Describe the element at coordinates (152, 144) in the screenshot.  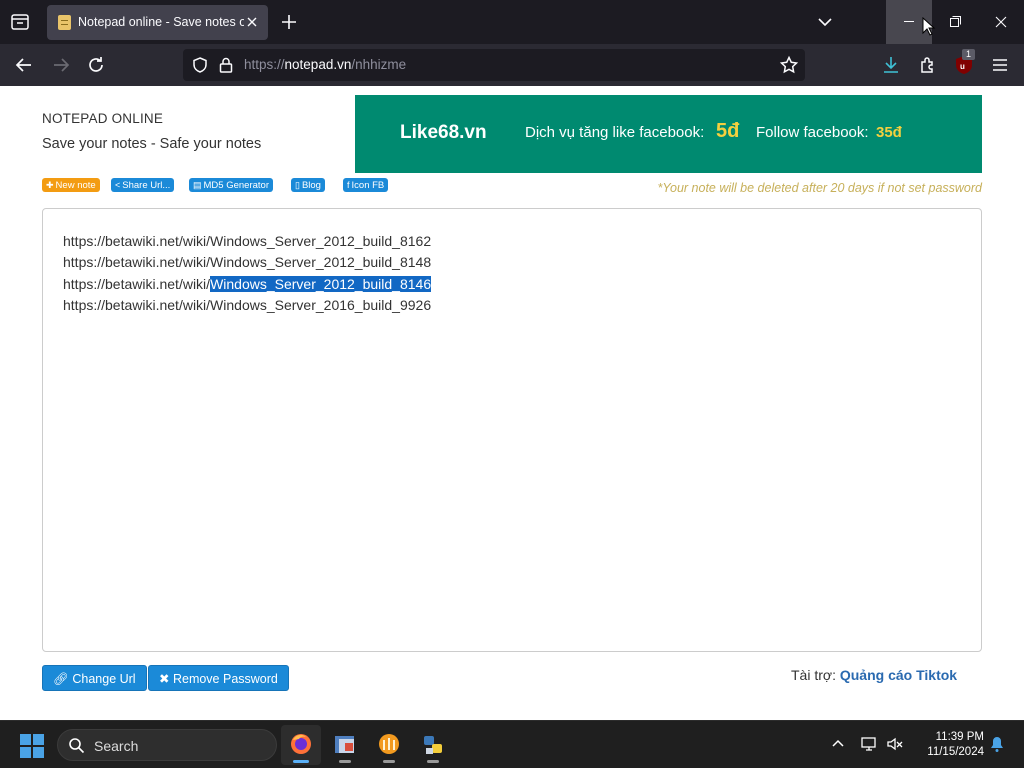
I see `site-tagline: Save your notes - Safe your notes` at that location.